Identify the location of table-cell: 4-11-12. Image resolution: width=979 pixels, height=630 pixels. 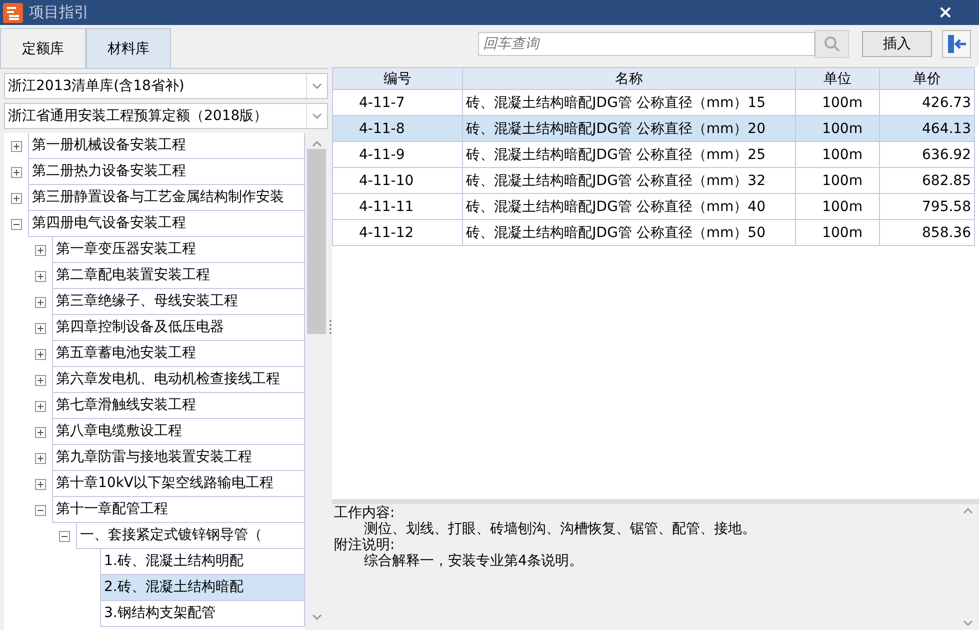
(397, 233).